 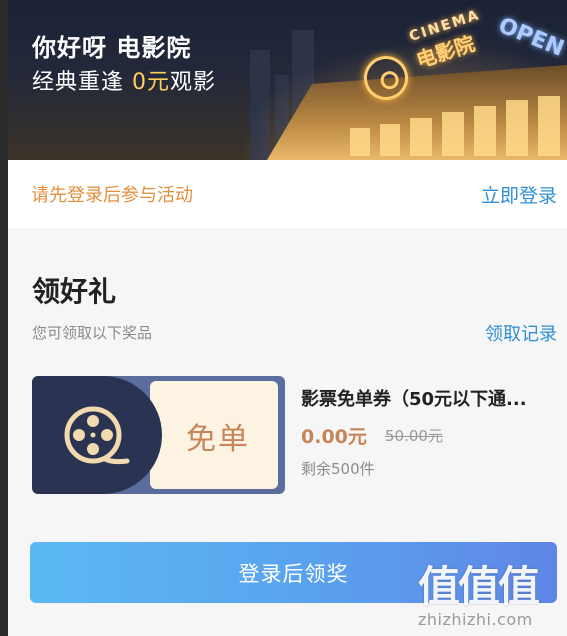 What do you see at coordinates (151, 82) in the screenshot?
I see `banner-subtitle-accent: 0元` at bounding box center [151, 82].